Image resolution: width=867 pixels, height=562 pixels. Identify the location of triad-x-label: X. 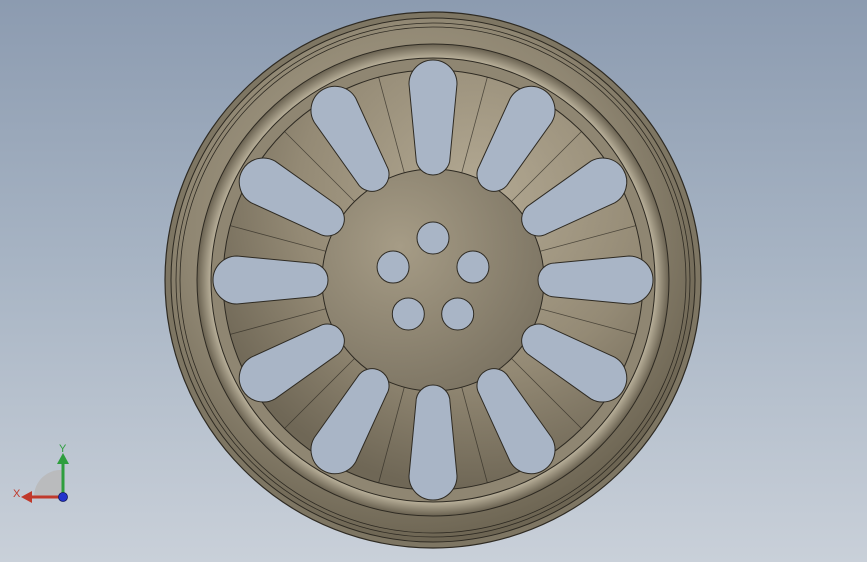
(17, 494).